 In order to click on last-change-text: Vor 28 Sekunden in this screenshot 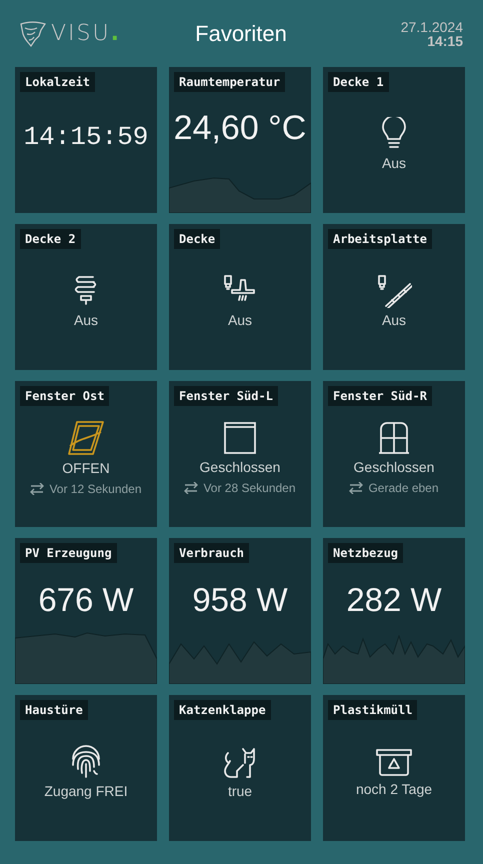, I will do `click(249, 487)`.